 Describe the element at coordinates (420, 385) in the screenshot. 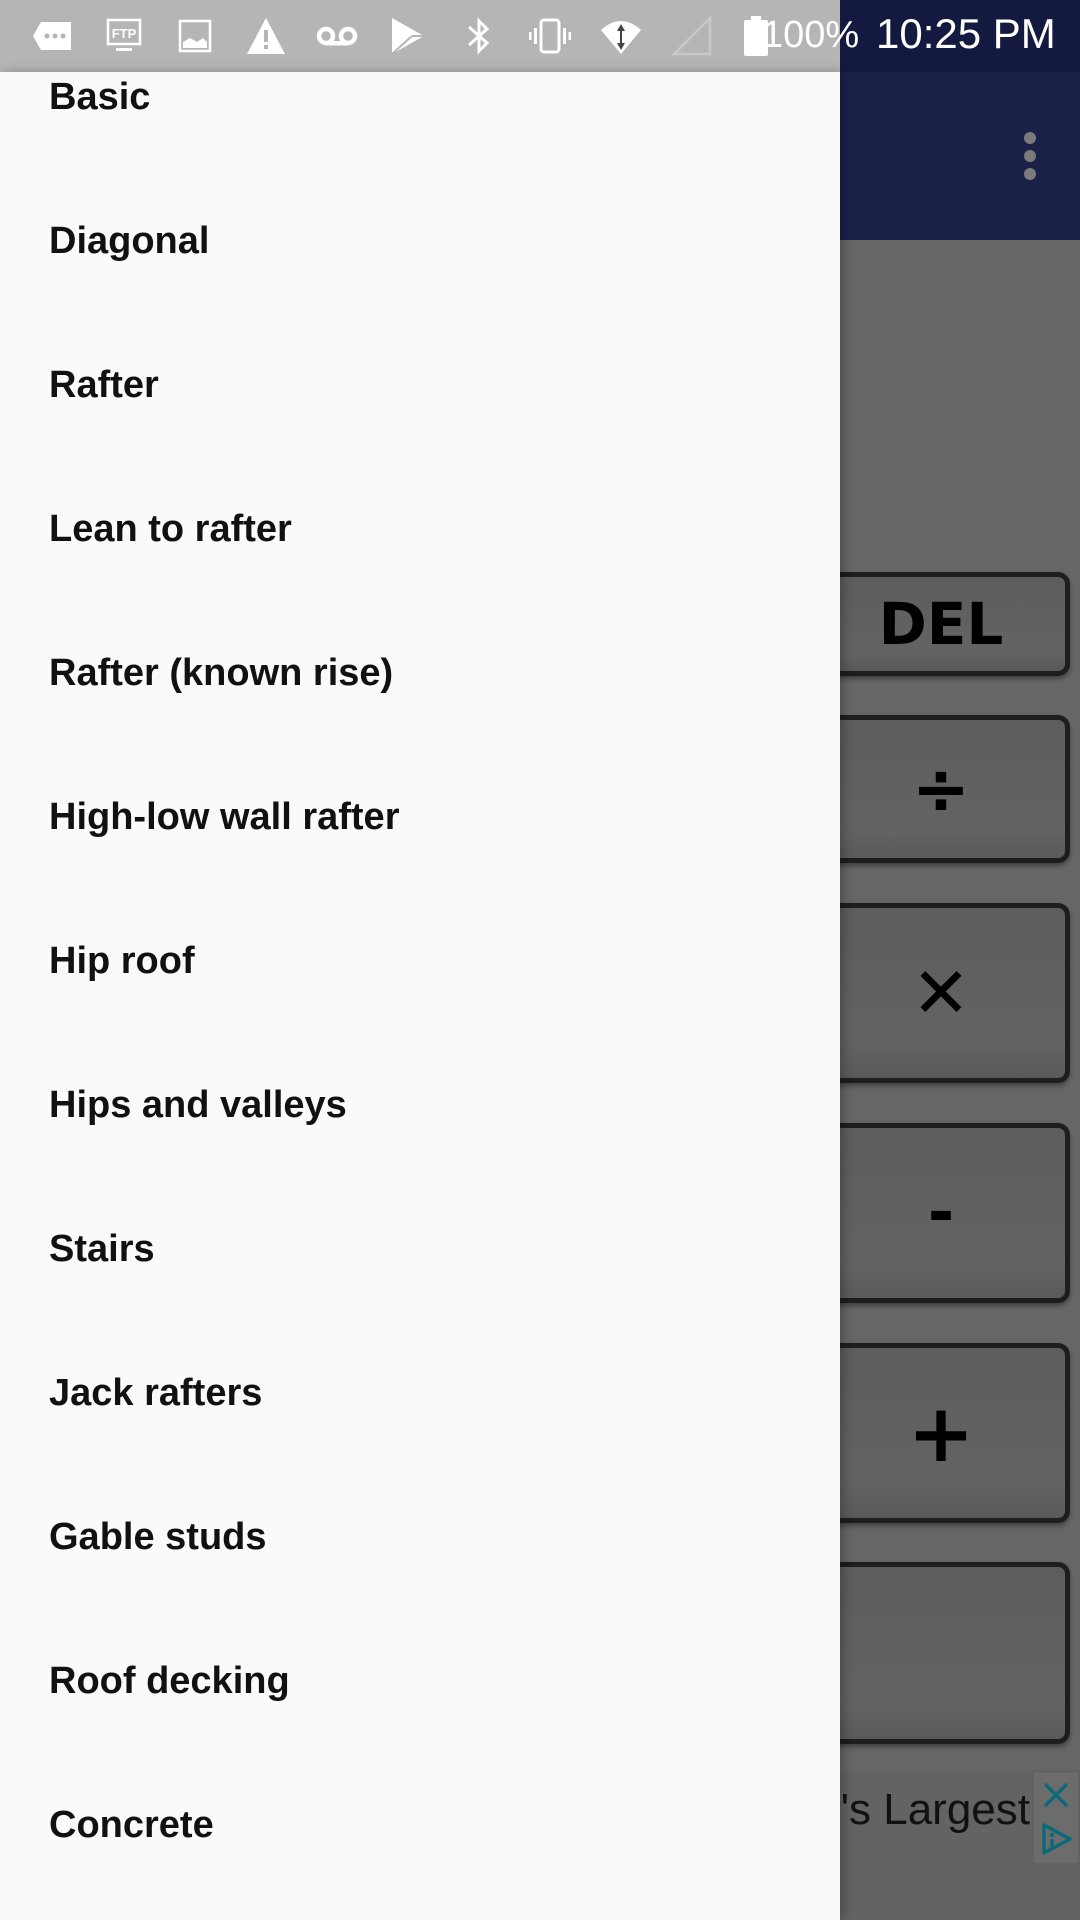

I see `drawer-item-rafter: Rafter` at that location.